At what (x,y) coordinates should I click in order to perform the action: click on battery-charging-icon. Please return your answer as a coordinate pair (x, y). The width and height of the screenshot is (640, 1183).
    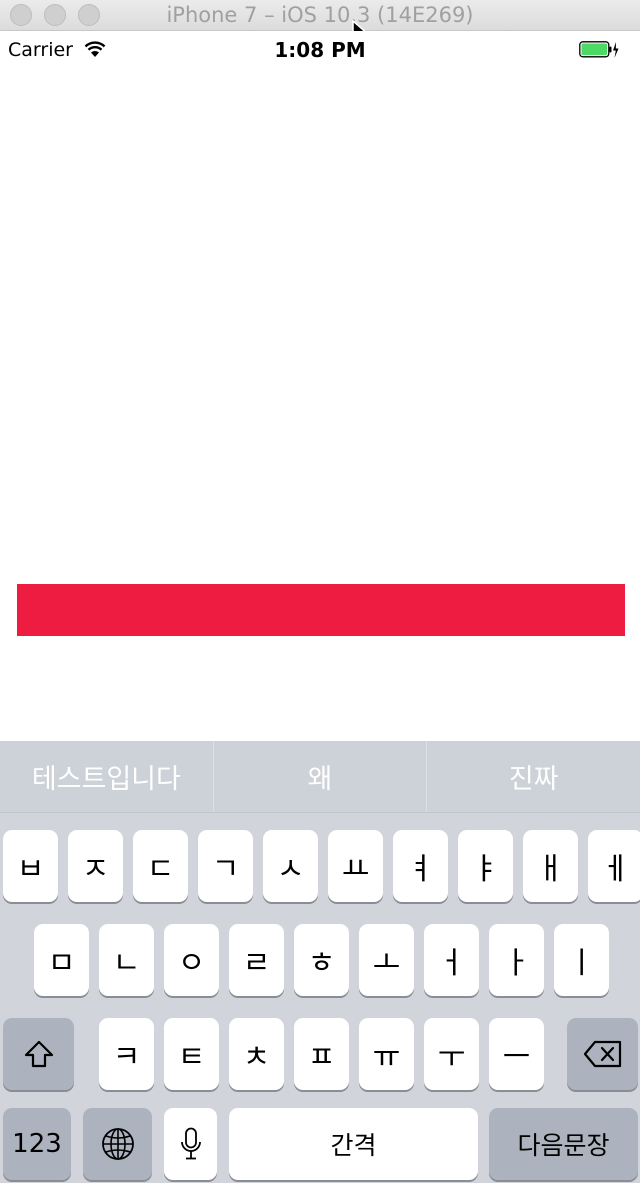
    Looking at the image, I should click on (599, 49).